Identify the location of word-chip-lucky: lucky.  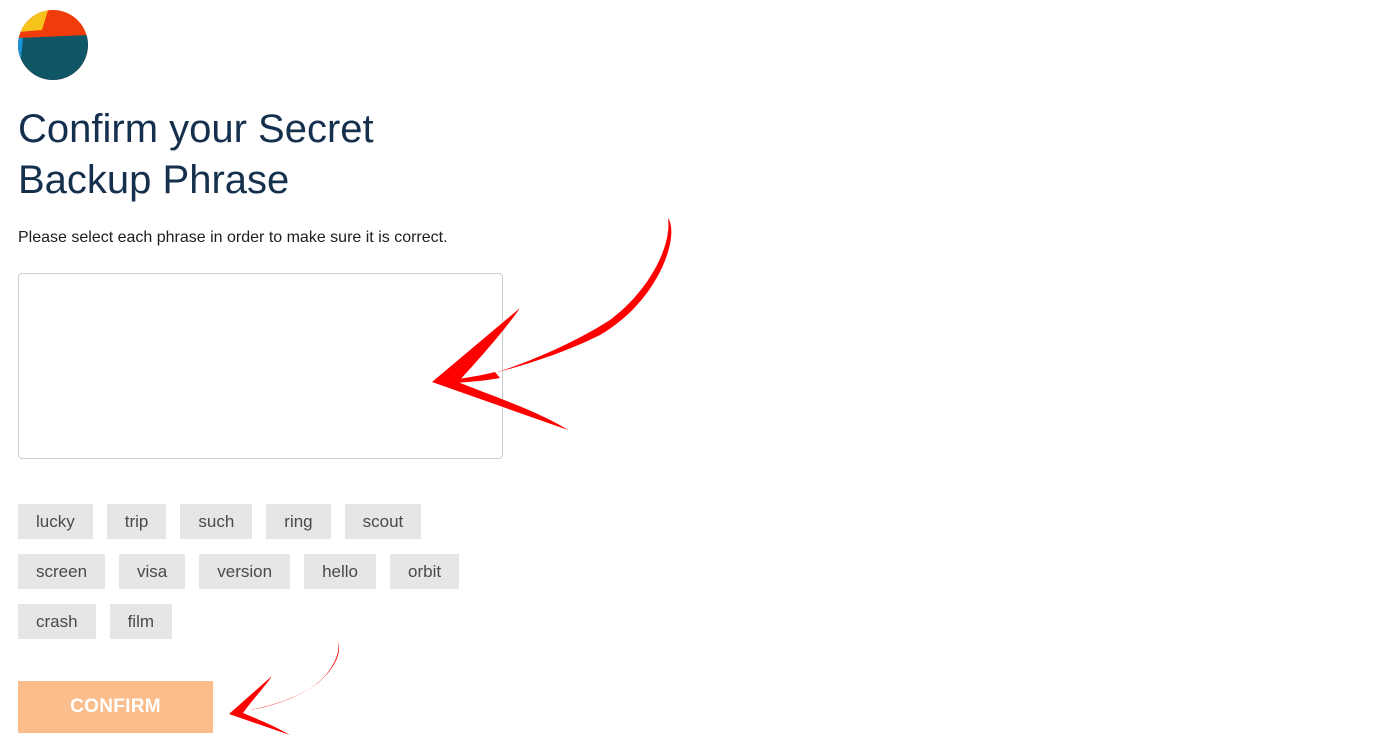
(55, 521).